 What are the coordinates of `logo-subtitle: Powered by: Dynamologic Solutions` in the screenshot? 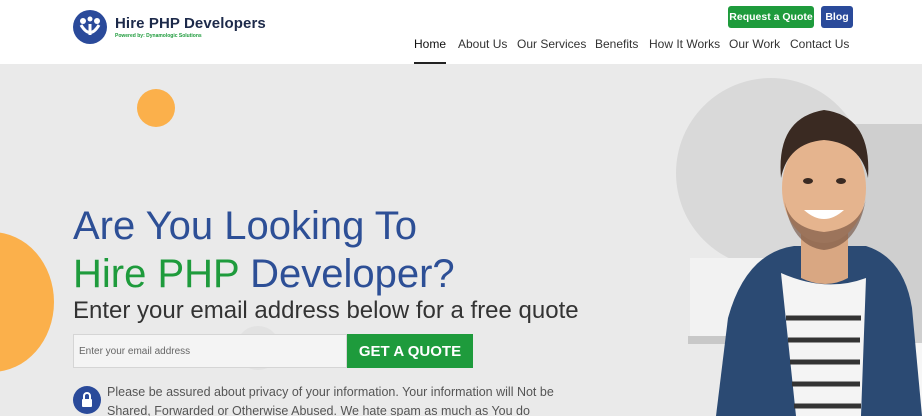 It's located at (158, 36).